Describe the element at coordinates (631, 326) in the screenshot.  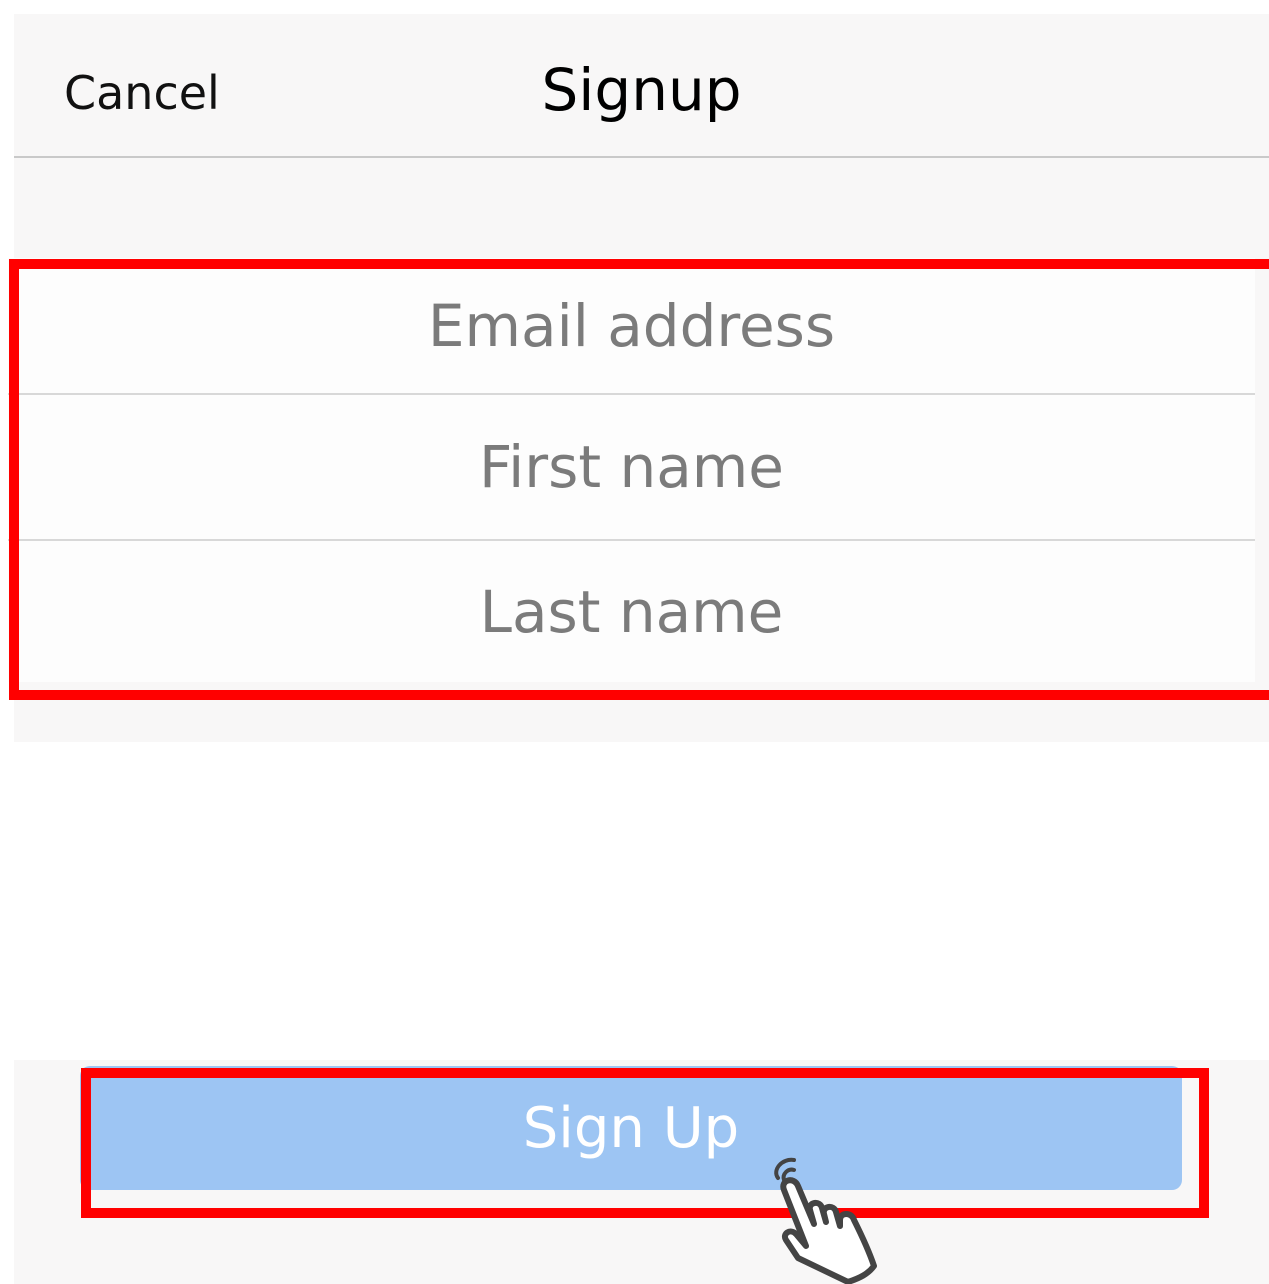
I see `email-field: Email address` at that location.